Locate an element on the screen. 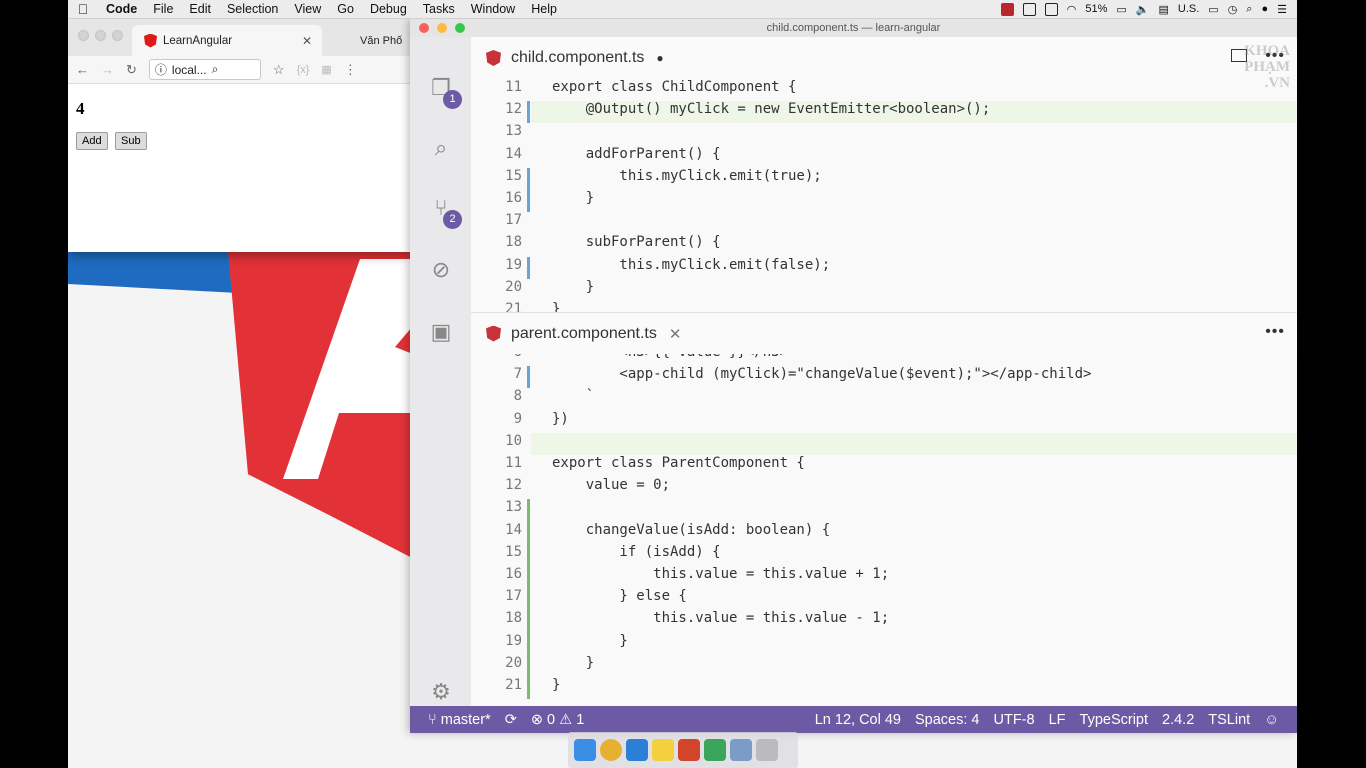  source-control-icon: ⑂ 2 is located at coordinates (445, 212).